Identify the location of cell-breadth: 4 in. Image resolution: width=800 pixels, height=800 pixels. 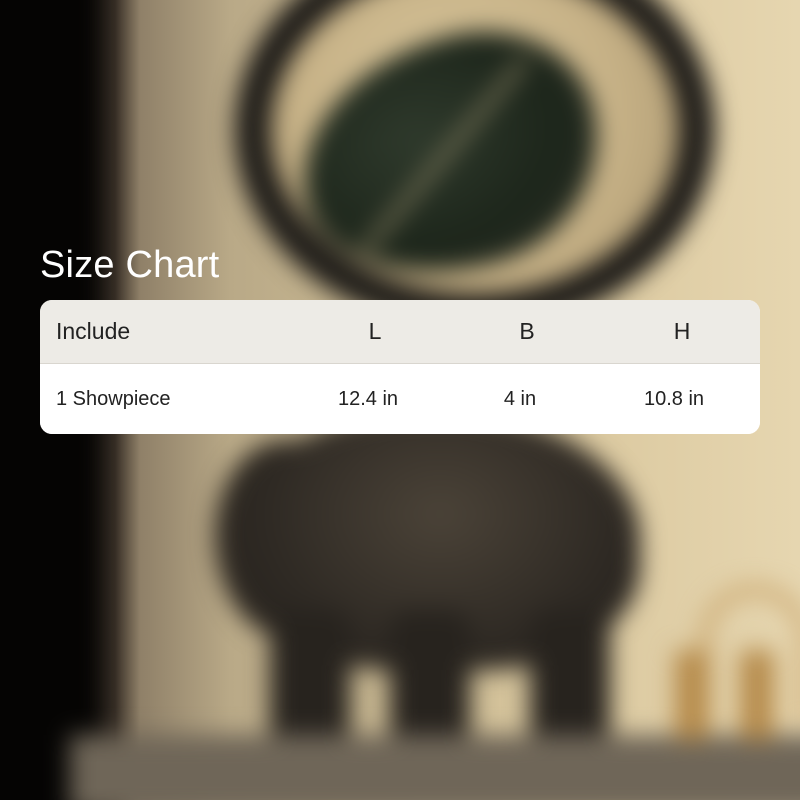
(520, 398).